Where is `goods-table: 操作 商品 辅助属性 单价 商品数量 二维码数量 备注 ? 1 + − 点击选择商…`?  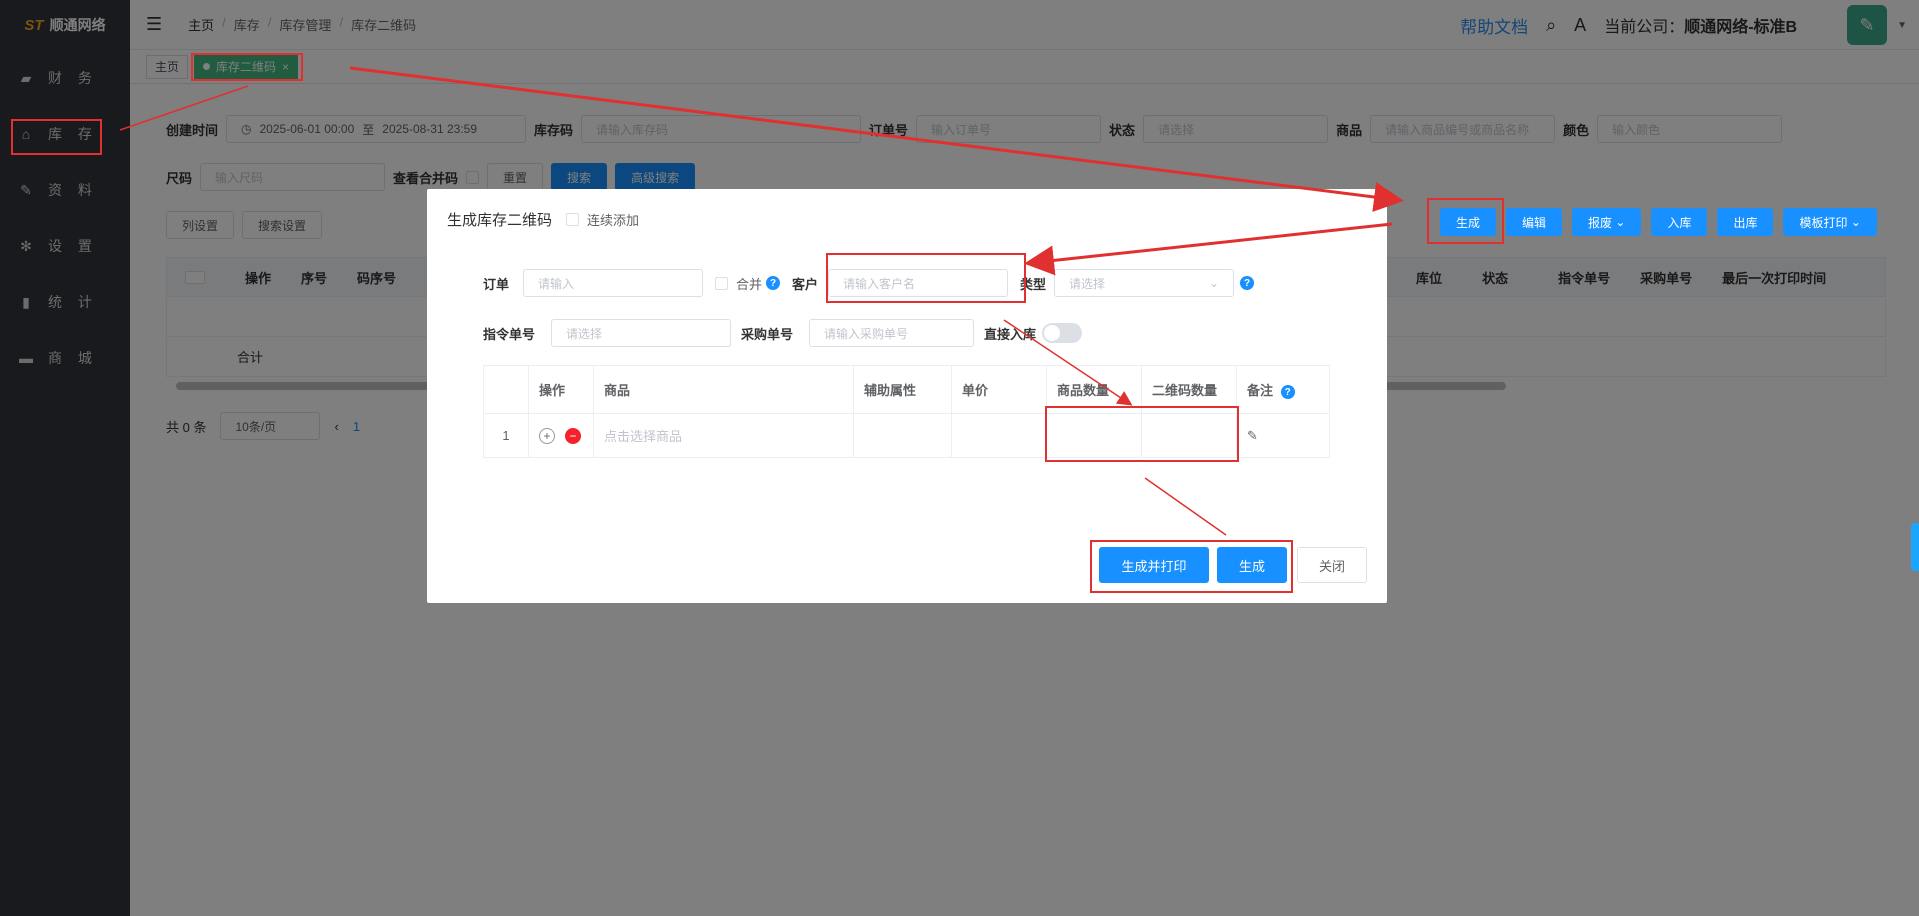 goods-table: 操作 商品 辅助属性 单价 商品数量 二维码数量 备注 ? 1 + − 点击选择商… is located at coordinates (906, 411).